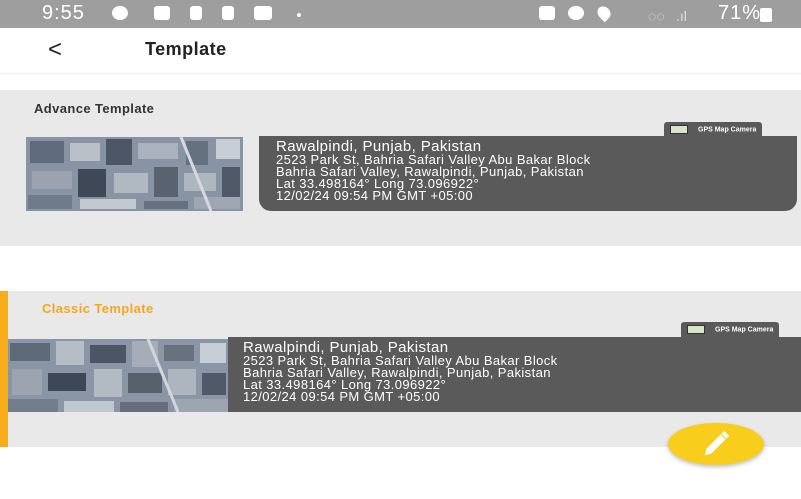  I want to click on wifi-icon: ◌◌, so click(656, 16).